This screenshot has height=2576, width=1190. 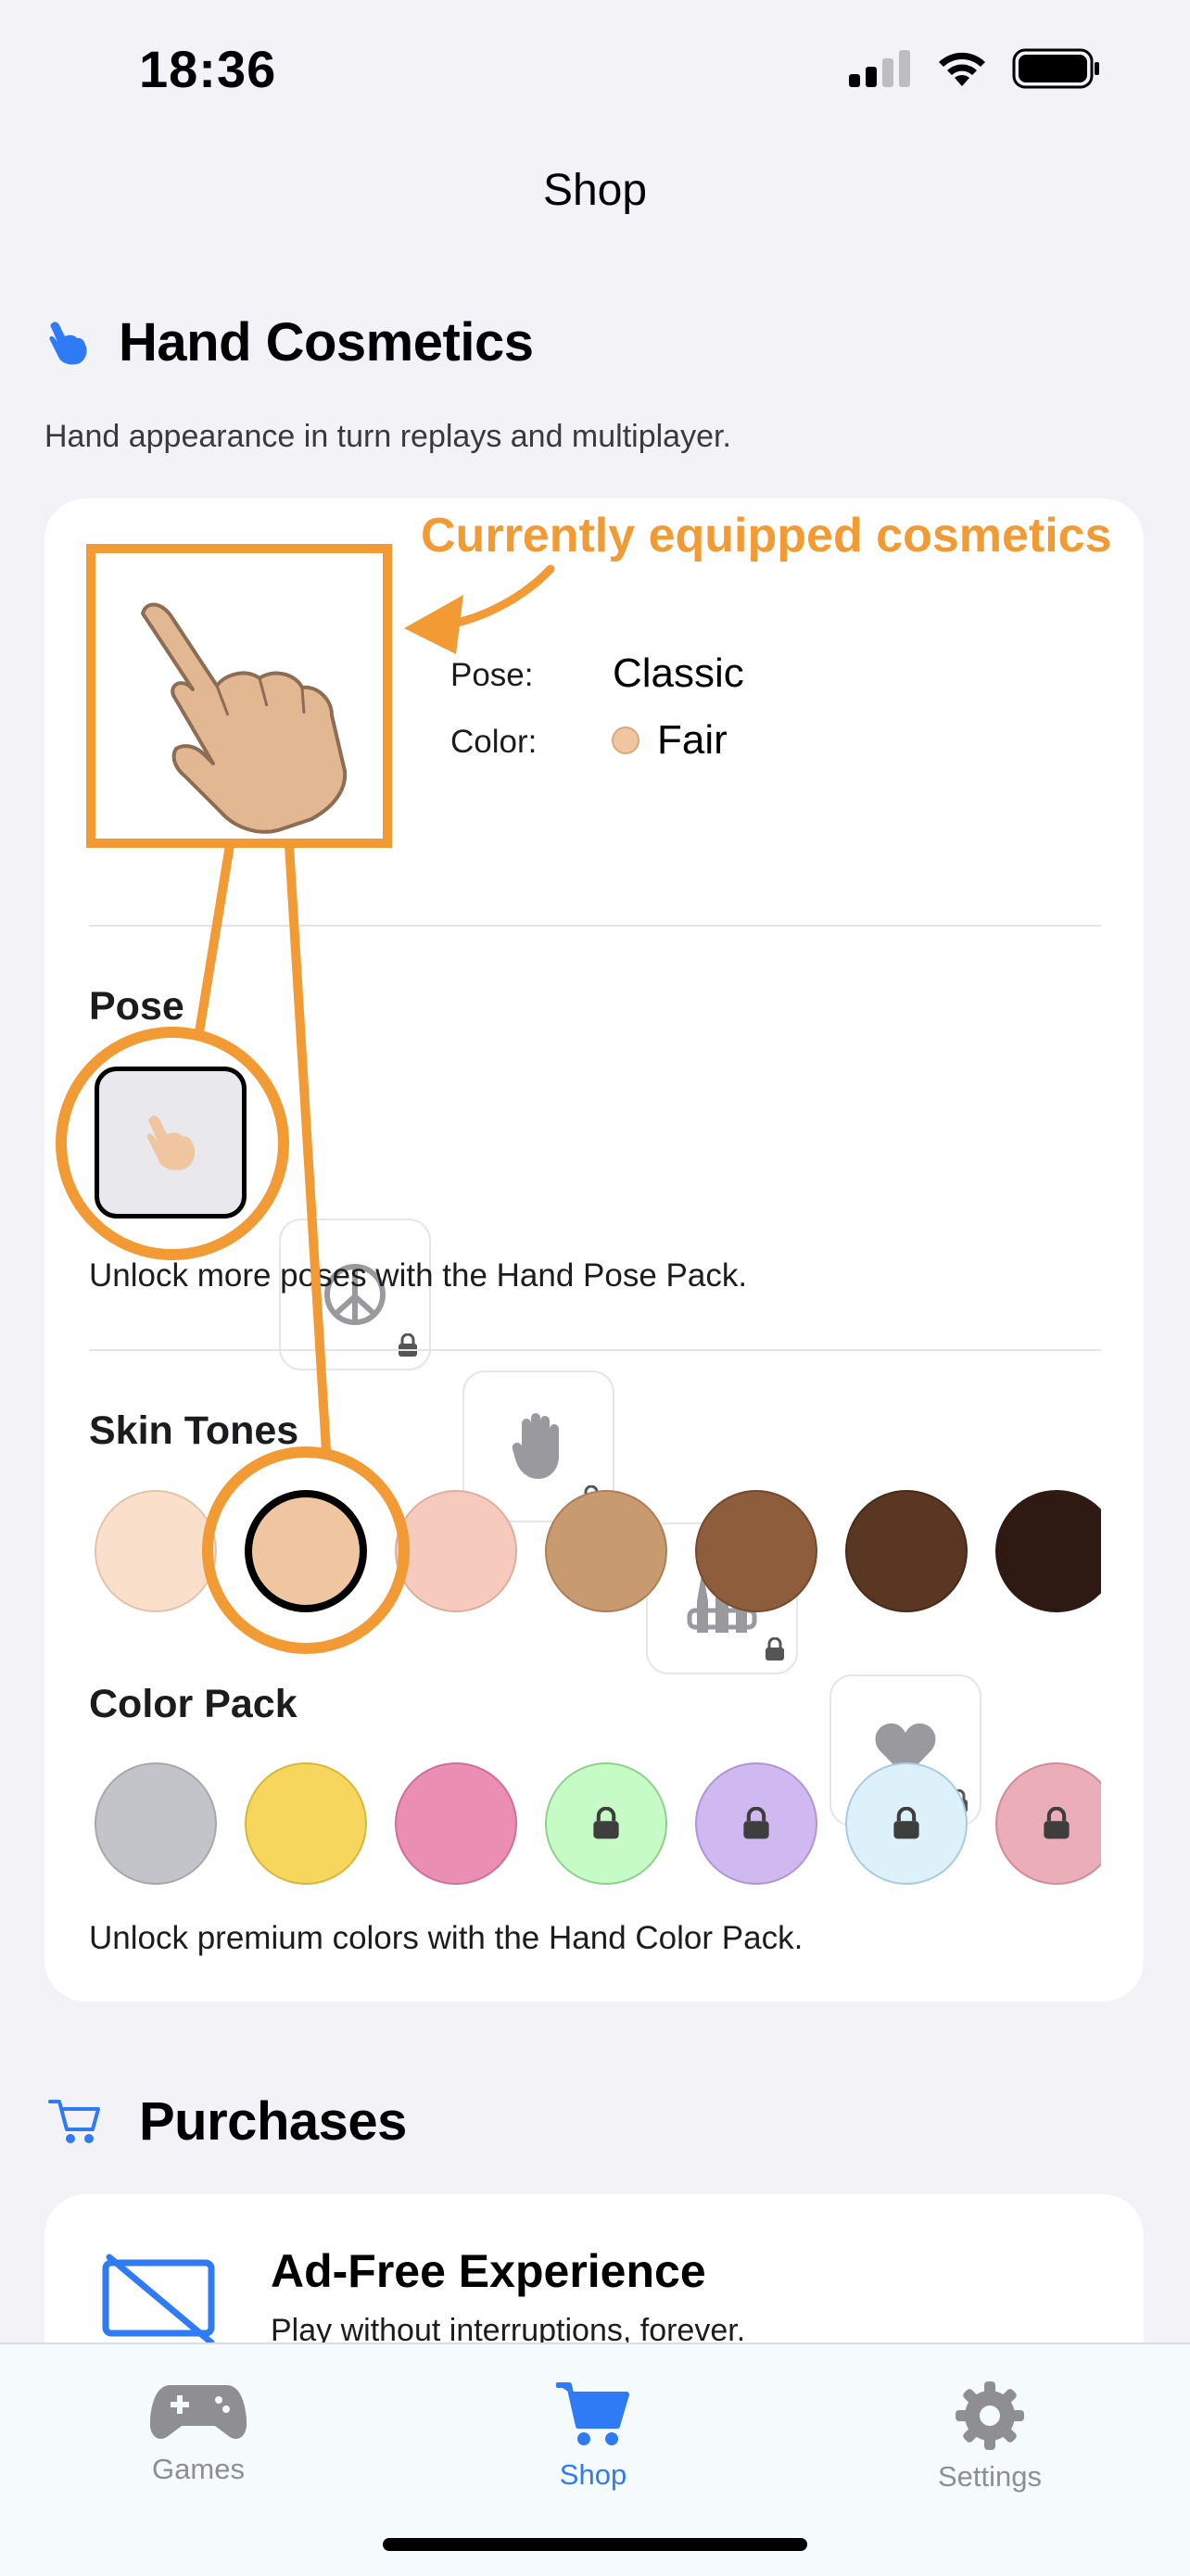 I want to click on tab-shop: Shop, so click(x=593, y=2436).